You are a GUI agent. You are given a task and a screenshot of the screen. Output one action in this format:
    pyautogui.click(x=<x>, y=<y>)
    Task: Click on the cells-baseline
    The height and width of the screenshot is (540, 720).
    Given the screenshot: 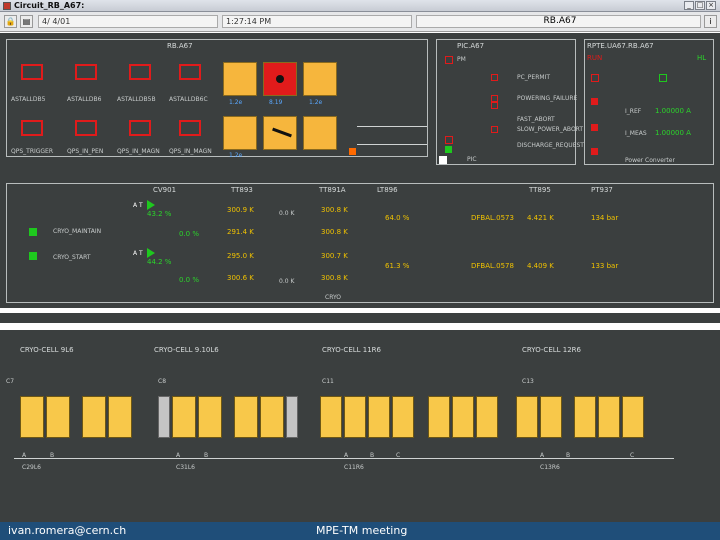 What is the action you would take?
    pyautogui.click(x=344, y=458)
    